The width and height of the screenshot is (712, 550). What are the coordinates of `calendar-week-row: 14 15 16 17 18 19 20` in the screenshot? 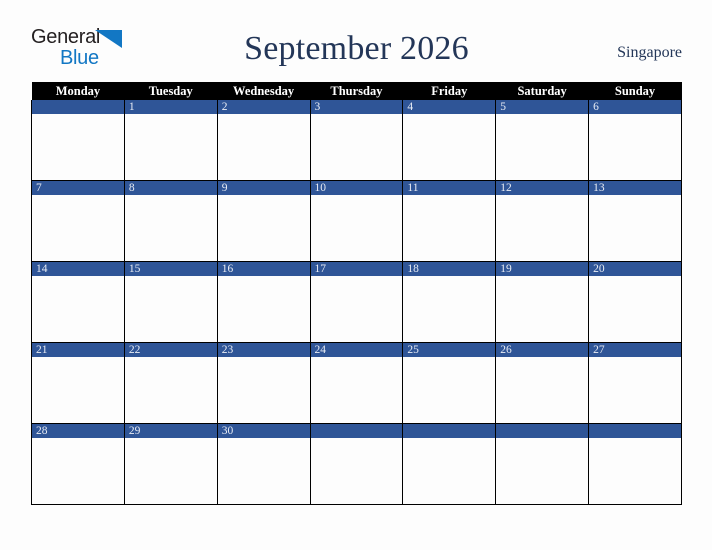 It's located at (356, 302).